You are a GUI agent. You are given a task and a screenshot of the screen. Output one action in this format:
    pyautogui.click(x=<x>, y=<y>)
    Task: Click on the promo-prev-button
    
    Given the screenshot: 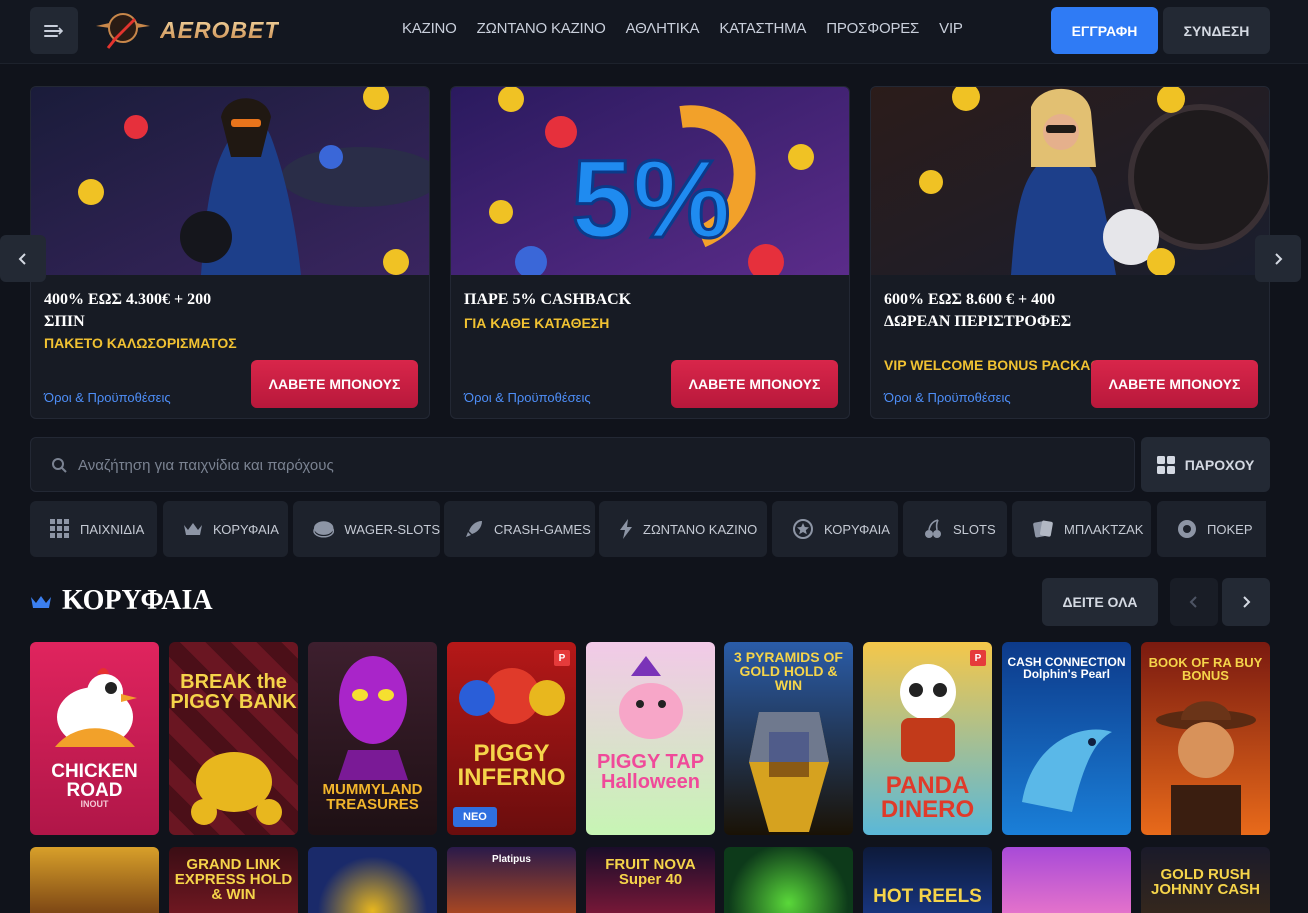 What is the action you would take?
    pyautogui.click(x=23, y=258)
    